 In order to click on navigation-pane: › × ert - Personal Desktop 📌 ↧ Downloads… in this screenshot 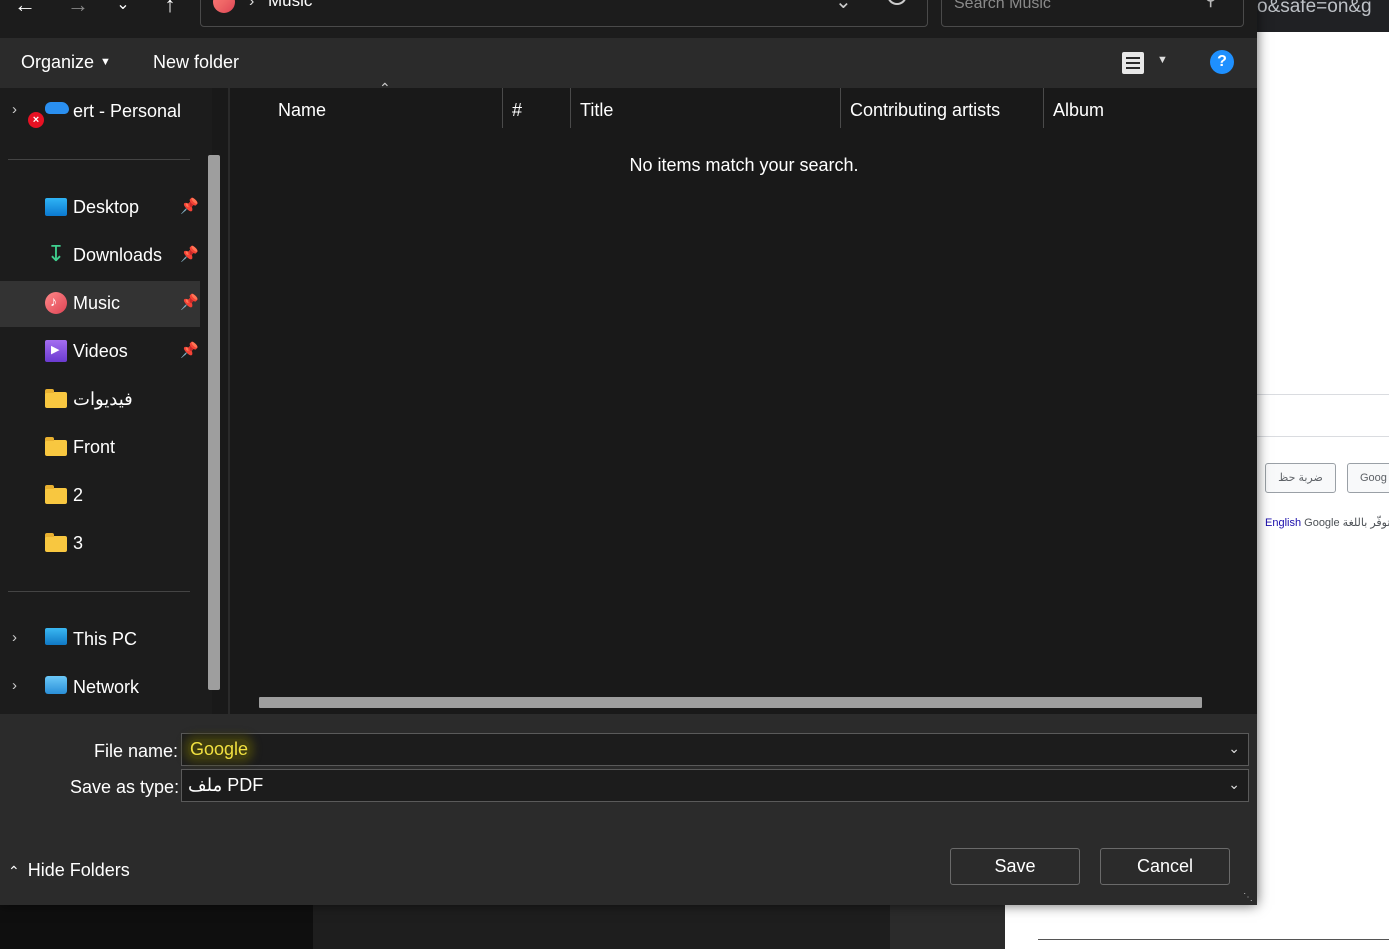, I will do `click(106, 401)`.